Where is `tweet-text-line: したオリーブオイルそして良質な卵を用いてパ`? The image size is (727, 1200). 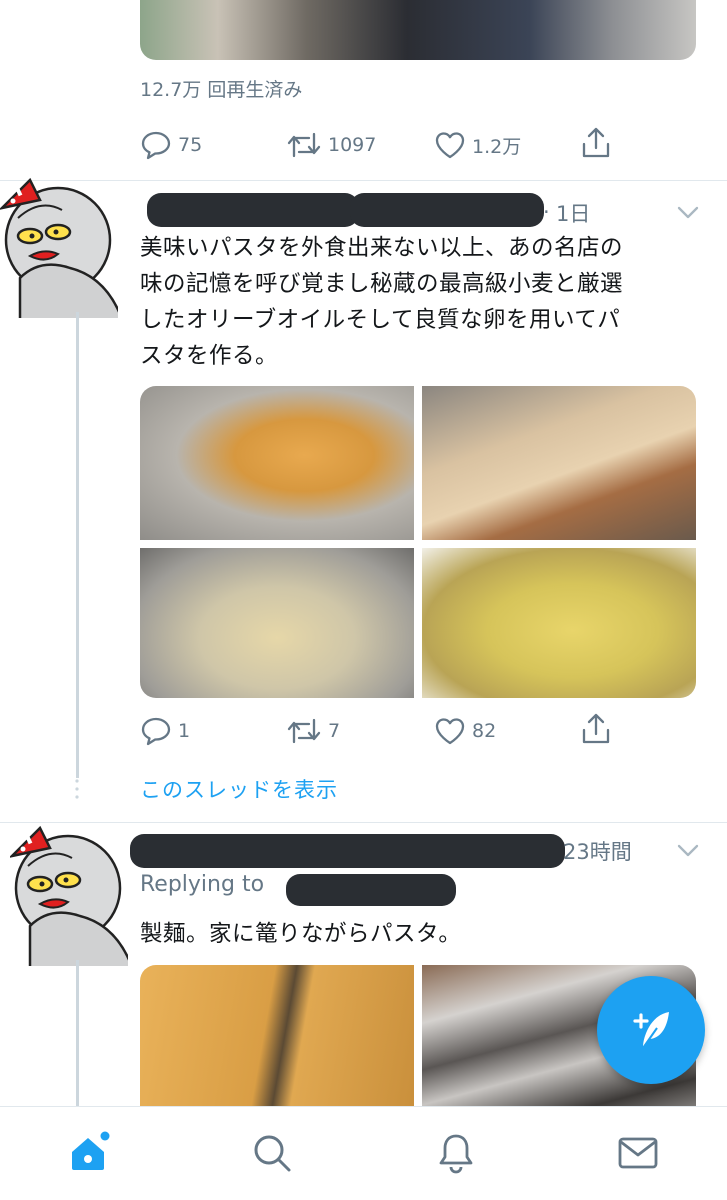
tweet-text-line: したオリーブオイルそして良質な卵を用いてパ is located at coordinates (380, 320).